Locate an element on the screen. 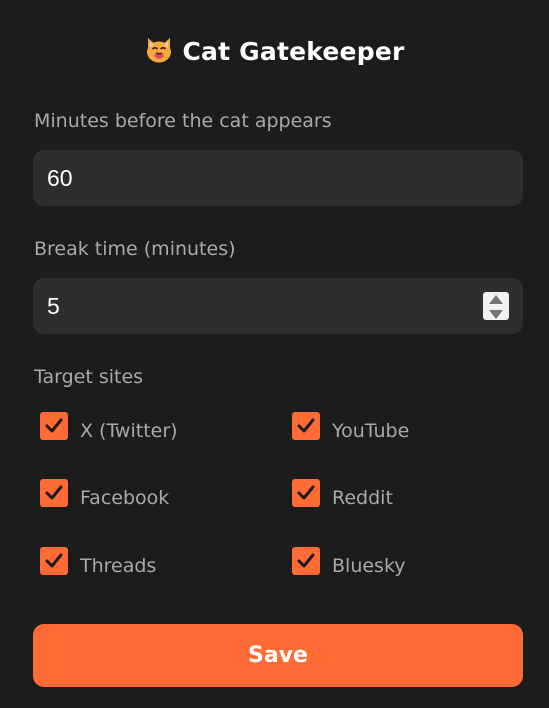  site-label: Facebook is located at coordinates (125, 498).